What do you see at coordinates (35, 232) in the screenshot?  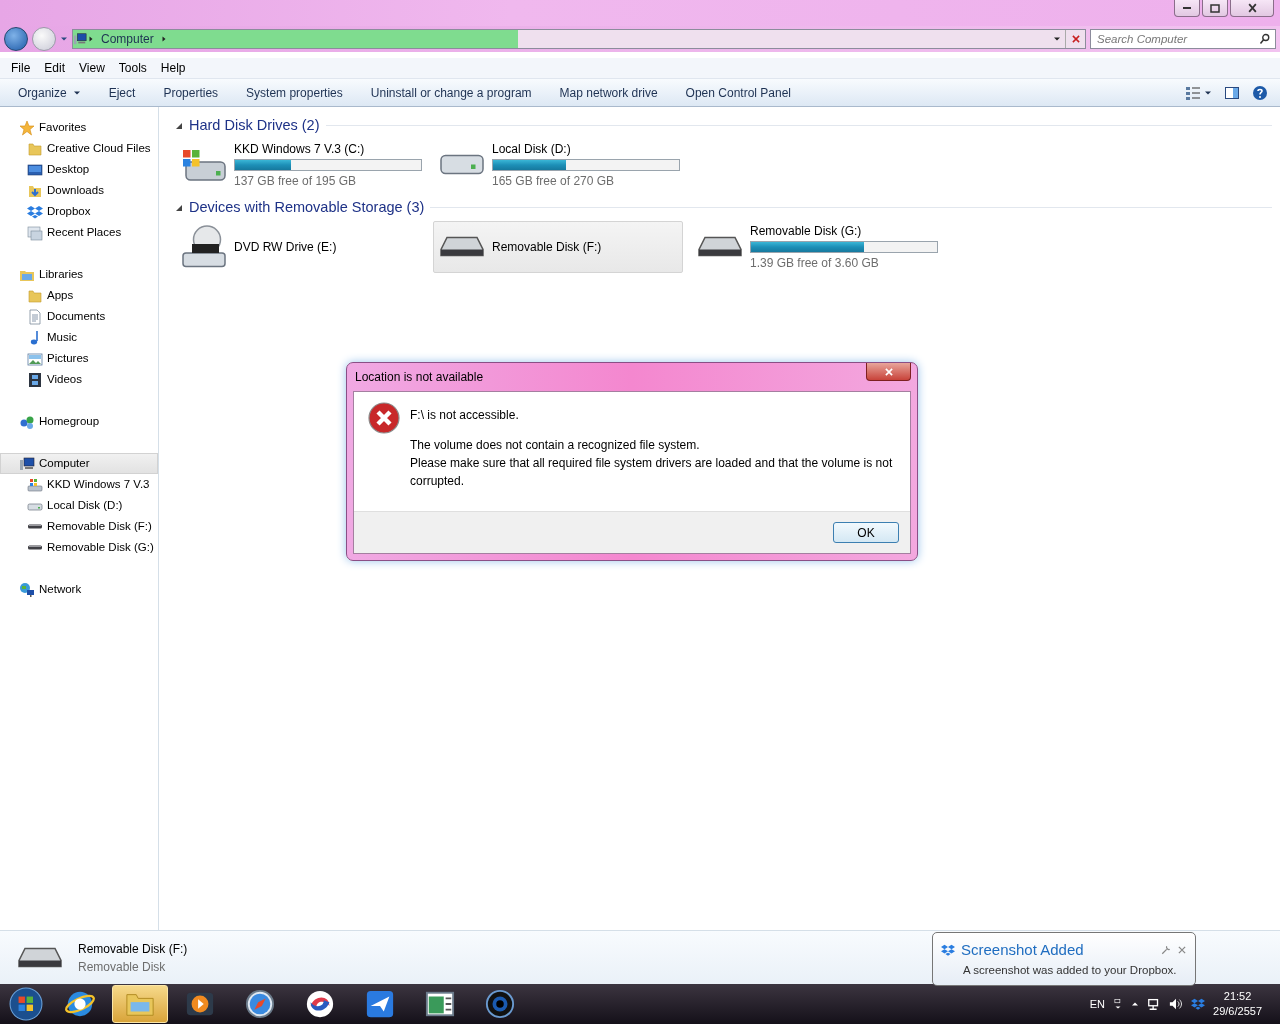 I see `recent-places-icon` at bounding box center [35, 232].